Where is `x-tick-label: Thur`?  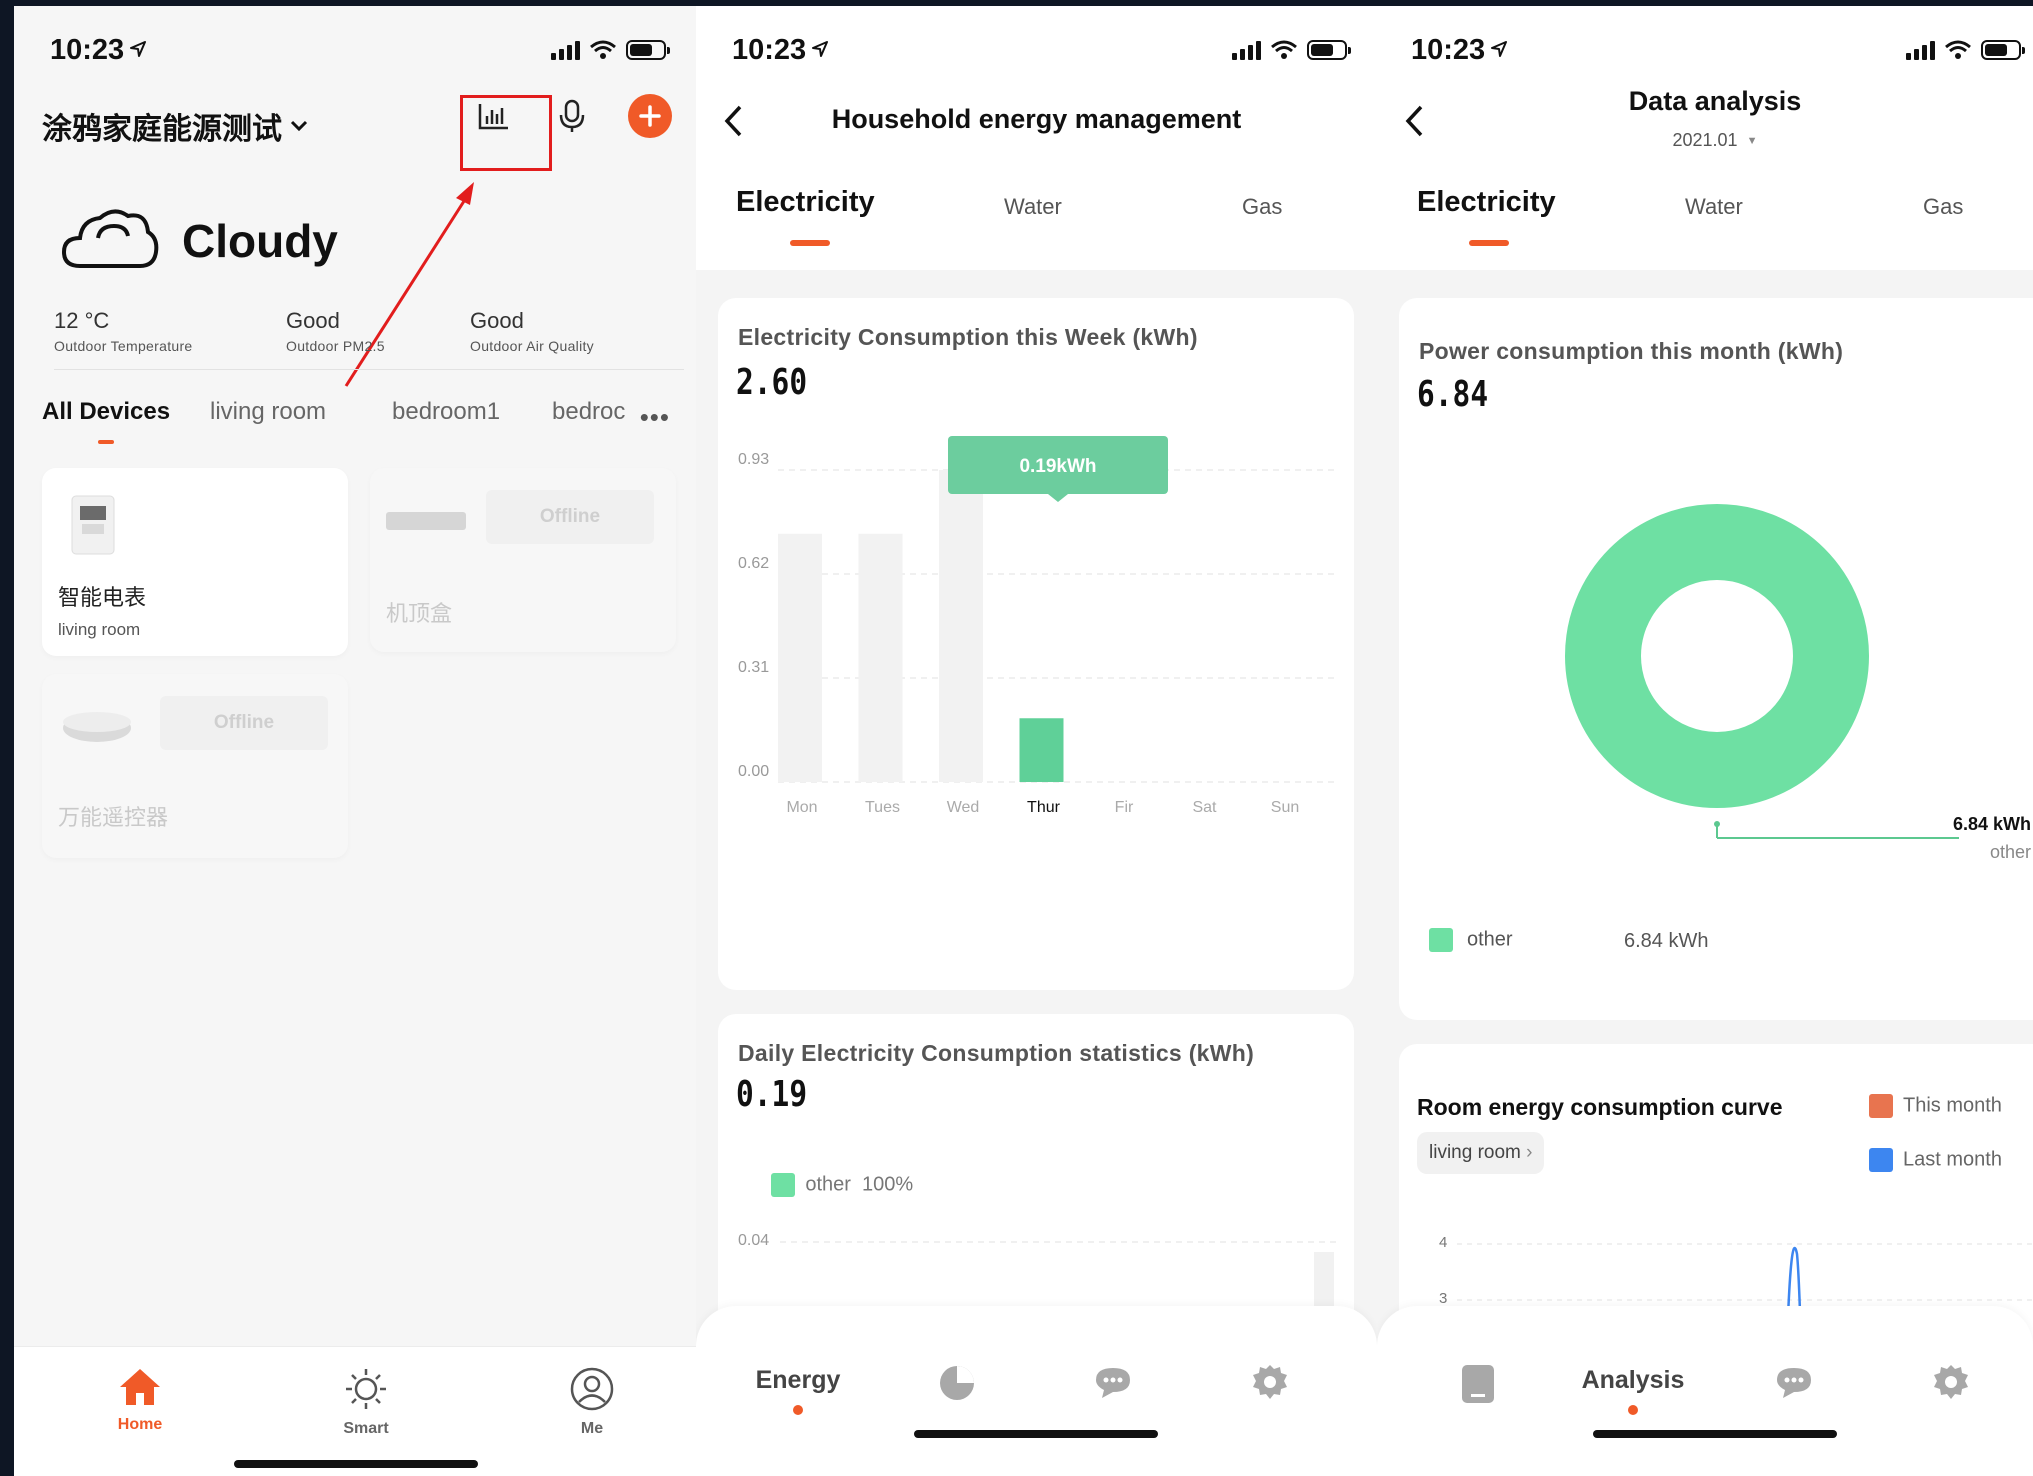
x-tick-label: Thur is located at coordinates (1044, 807).